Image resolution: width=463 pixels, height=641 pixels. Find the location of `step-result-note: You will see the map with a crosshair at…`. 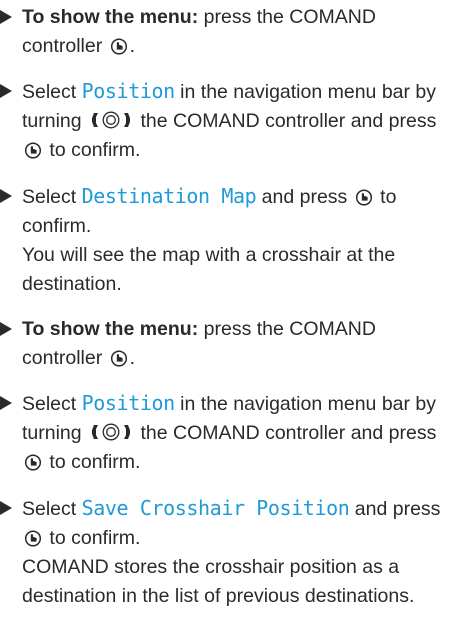

step-result-note: You will see the map with a crosshair at… is located at coordinates (209, 269).